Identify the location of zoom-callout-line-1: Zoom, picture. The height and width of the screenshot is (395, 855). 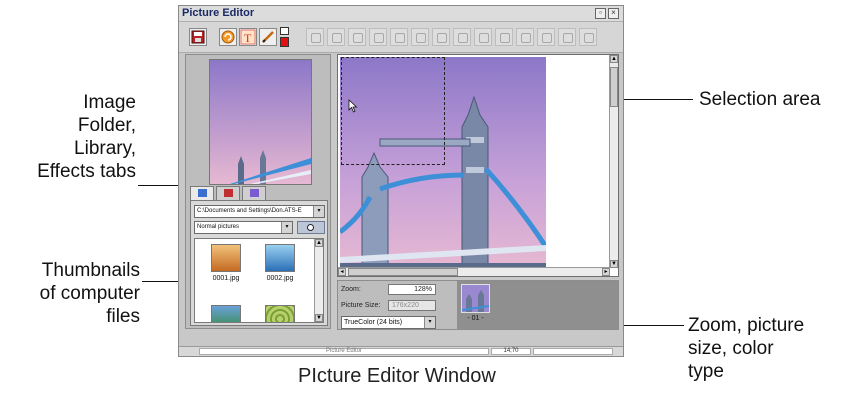
(746, 325).